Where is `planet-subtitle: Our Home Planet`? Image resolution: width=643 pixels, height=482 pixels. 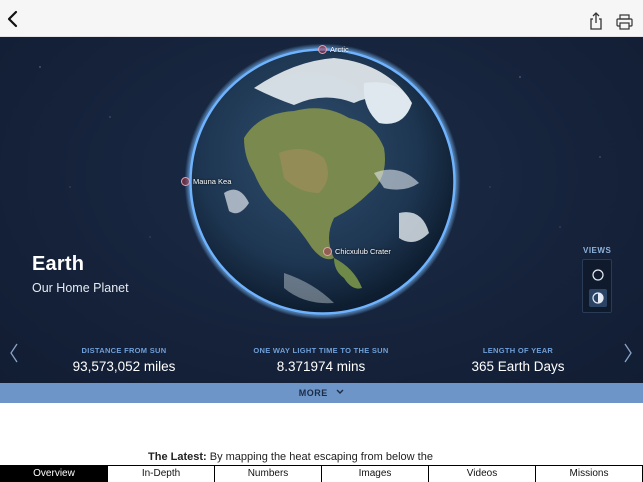
planet-subtitle: Our Home Planet is located at coordinates (80, 288).